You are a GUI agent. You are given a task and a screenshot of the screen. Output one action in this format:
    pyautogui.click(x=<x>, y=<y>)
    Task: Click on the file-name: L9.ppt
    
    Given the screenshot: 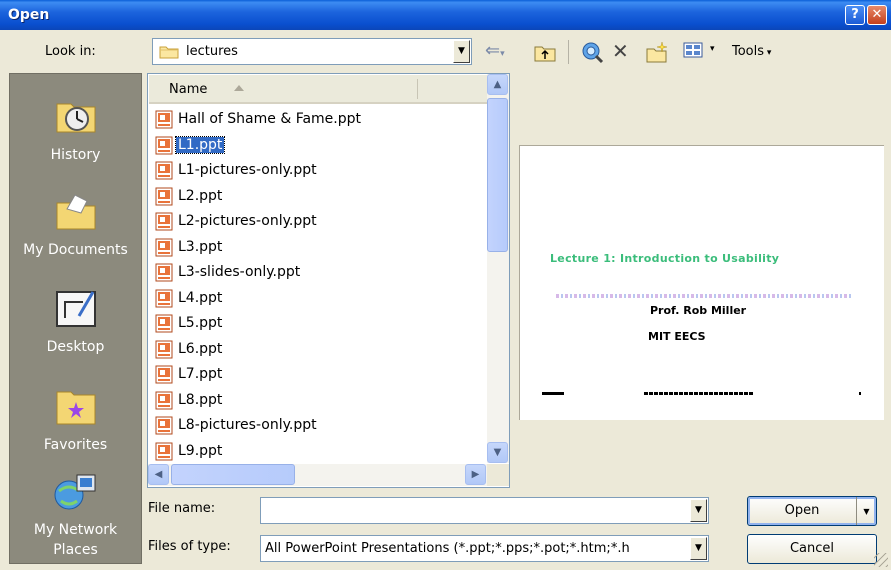 What is the action you would take?
    pyautogui.click(x=200, y=450)
    